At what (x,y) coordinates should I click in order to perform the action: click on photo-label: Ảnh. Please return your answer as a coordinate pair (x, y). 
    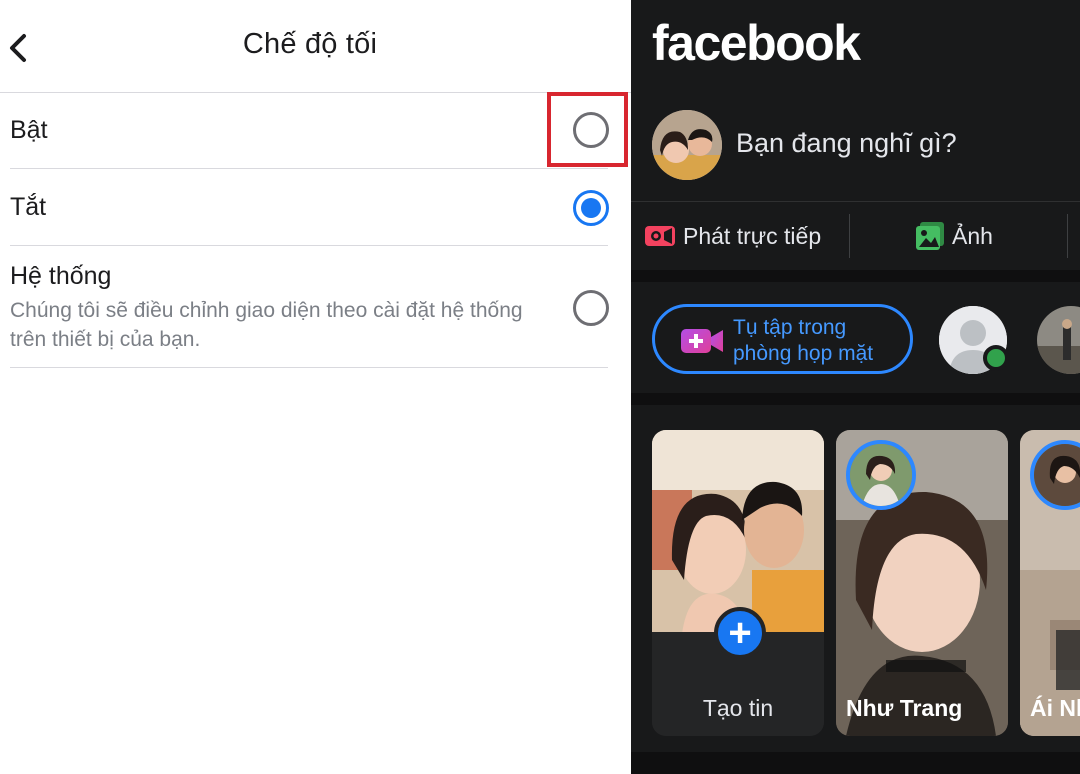
    Looking at the image, I should click on (972, 235).